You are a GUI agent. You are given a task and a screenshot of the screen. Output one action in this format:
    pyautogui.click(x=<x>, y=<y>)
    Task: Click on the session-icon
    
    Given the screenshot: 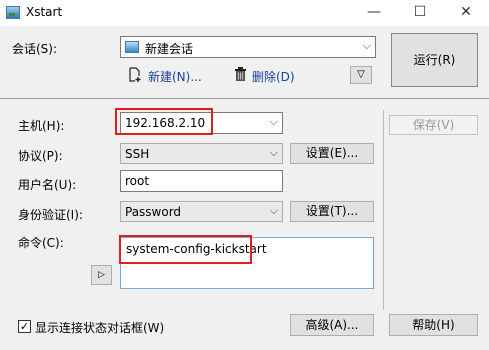 What is the action you would take?
    pyautogui.click(x=132, y=47)
    